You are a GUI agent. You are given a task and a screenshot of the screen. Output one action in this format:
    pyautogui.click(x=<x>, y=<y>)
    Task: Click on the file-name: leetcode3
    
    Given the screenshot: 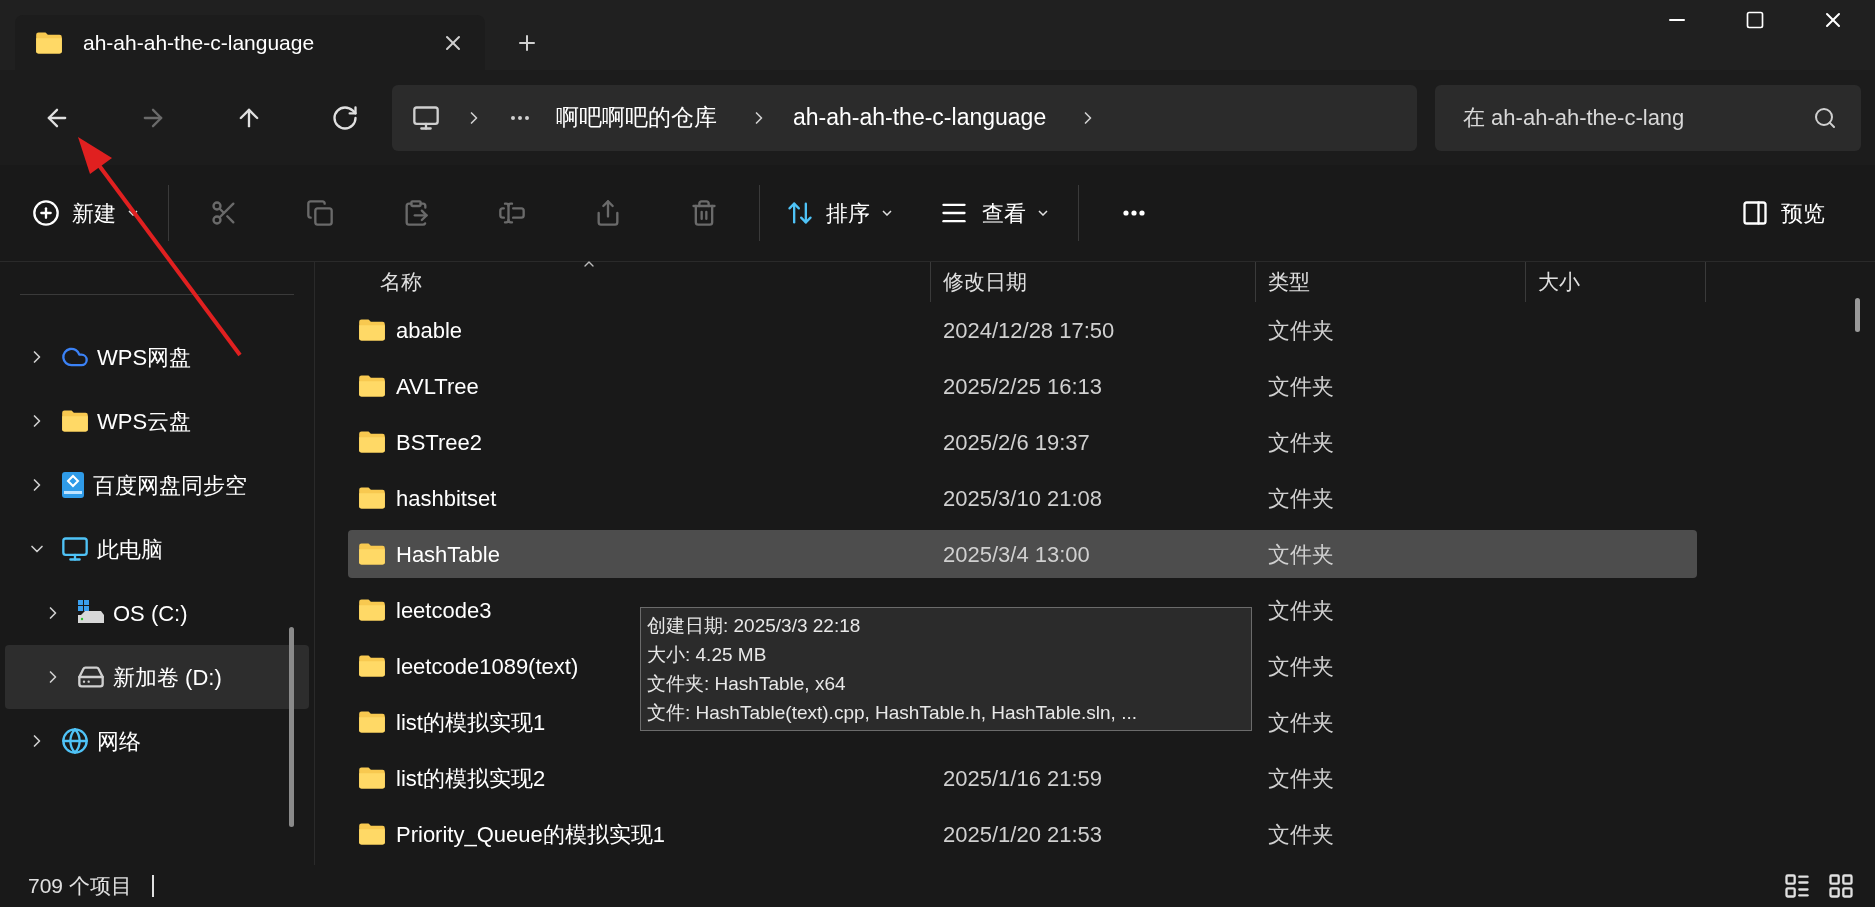 What is the action you would take?
    pyautogui.click(x=444, y=610)
    